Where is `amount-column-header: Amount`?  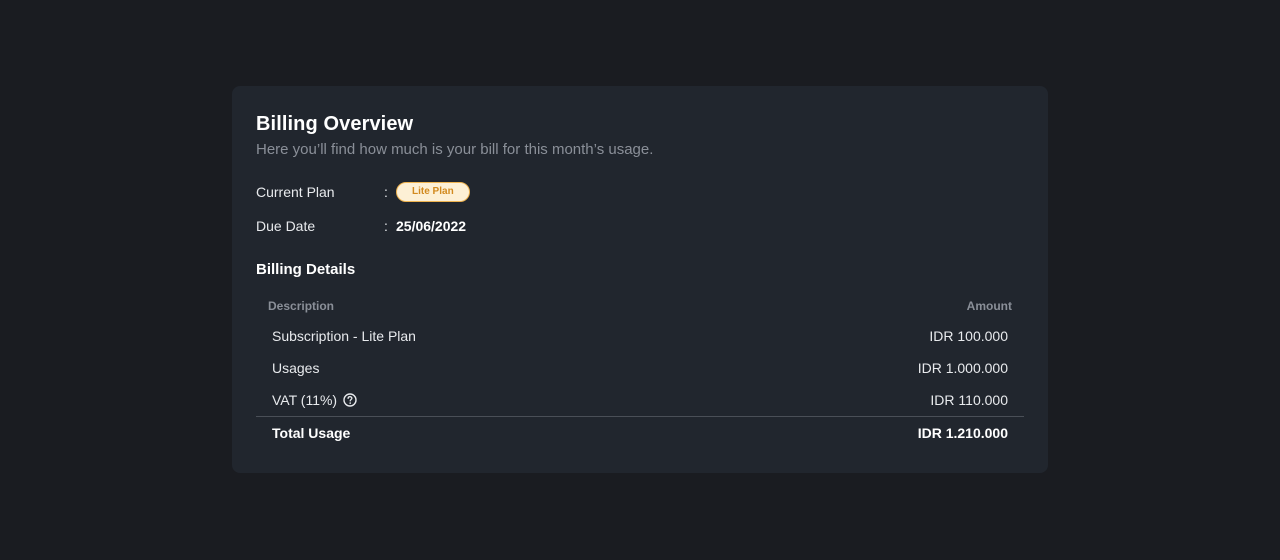 amount-column-header: Amount is located at coordinates (989, 306).